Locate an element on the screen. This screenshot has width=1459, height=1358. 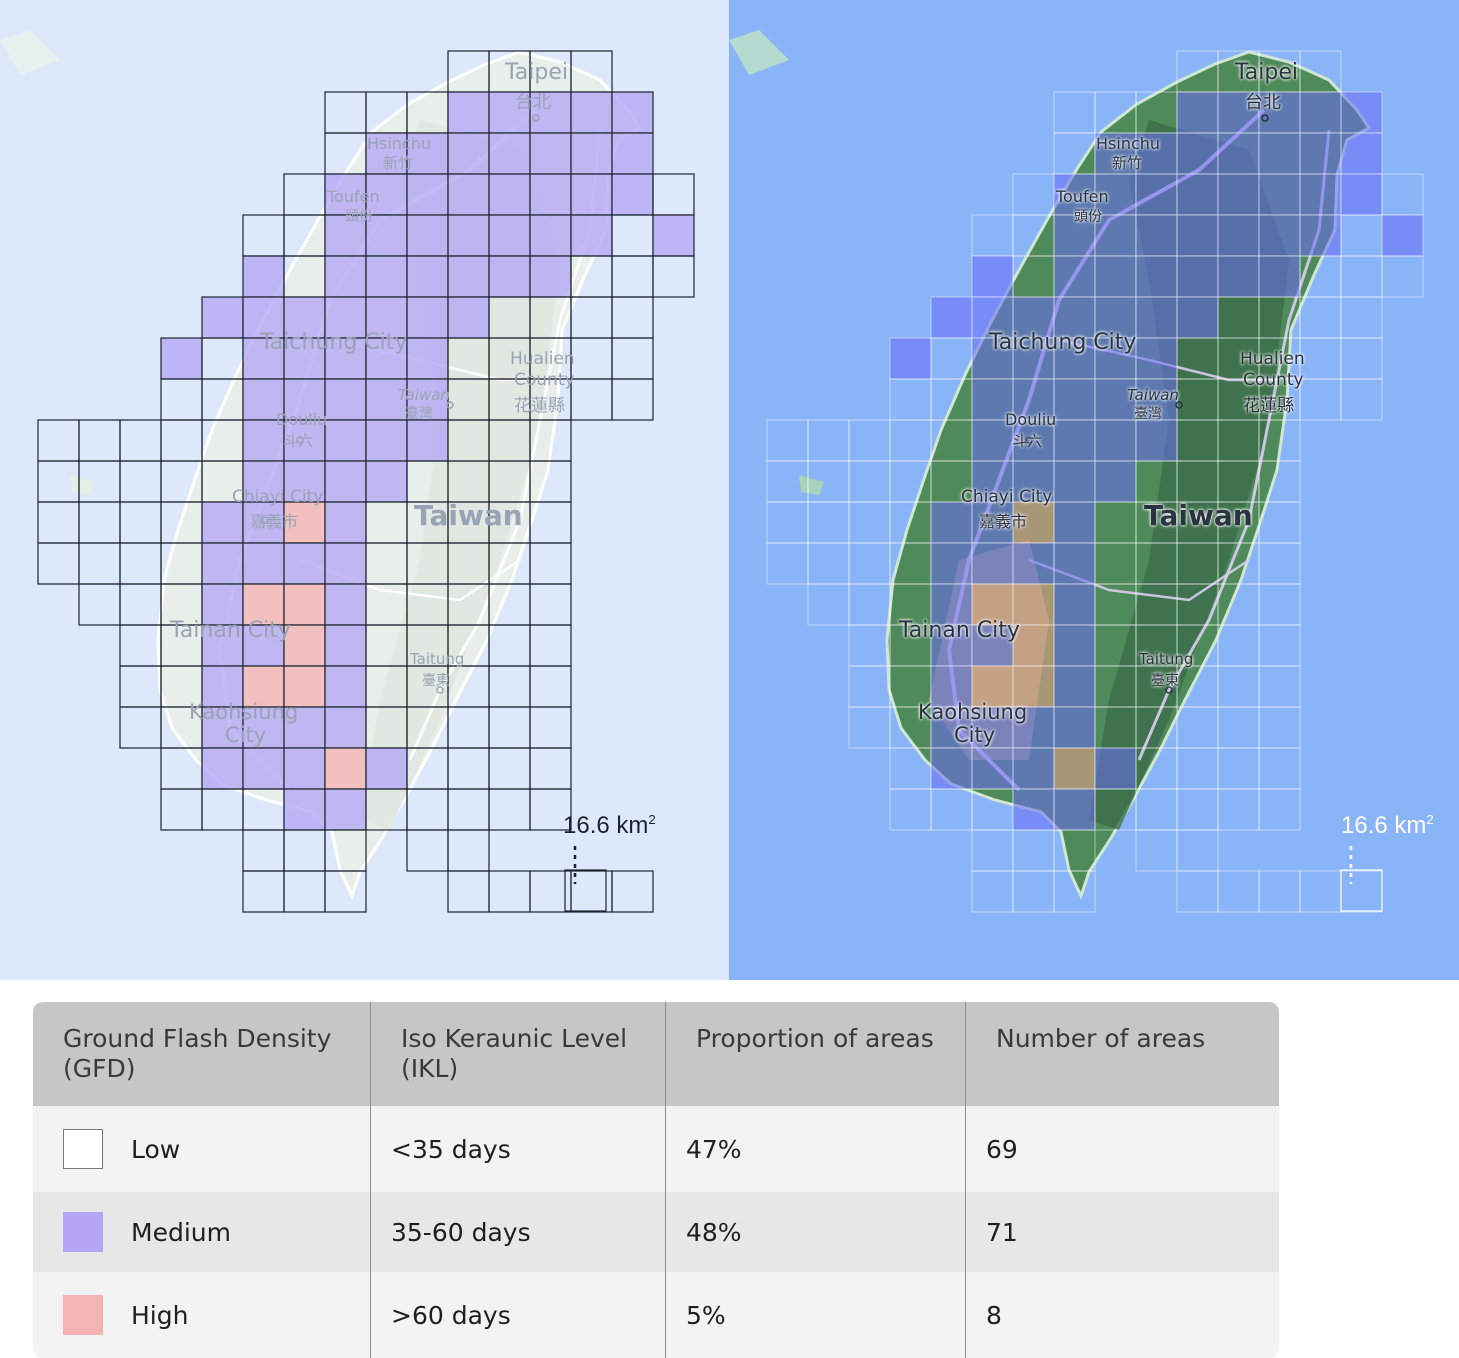
count-cell: 71 is located at coordinates (1122, 1232).